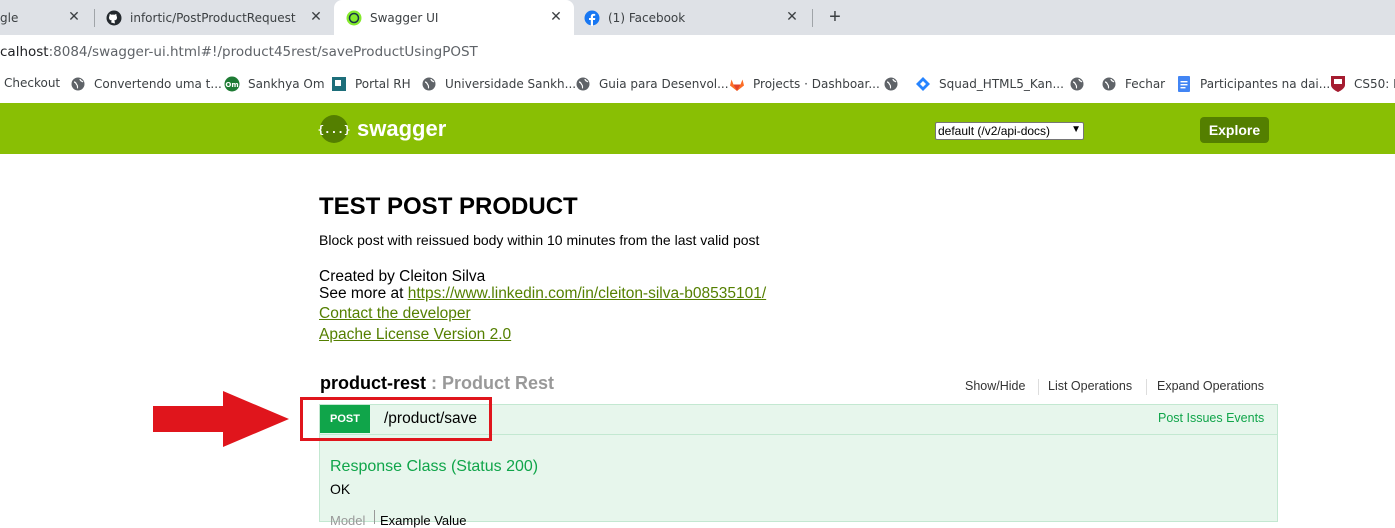  What do you see at coordinates (1211, 418) in the screenshot?
I see `operation-summary: Post Issues Events` at bounding box center [1211, 418].